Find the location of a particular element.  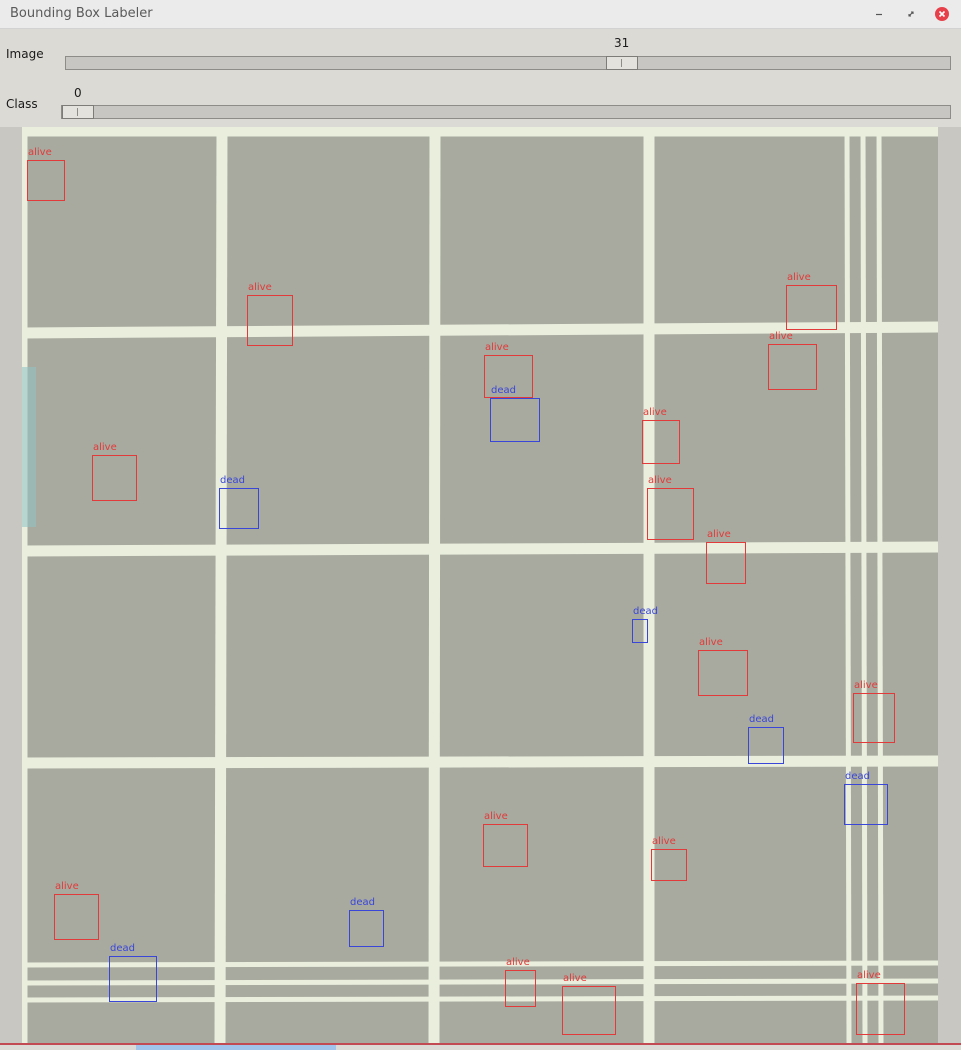

maximize-icon is located at coordinates (911, 14).